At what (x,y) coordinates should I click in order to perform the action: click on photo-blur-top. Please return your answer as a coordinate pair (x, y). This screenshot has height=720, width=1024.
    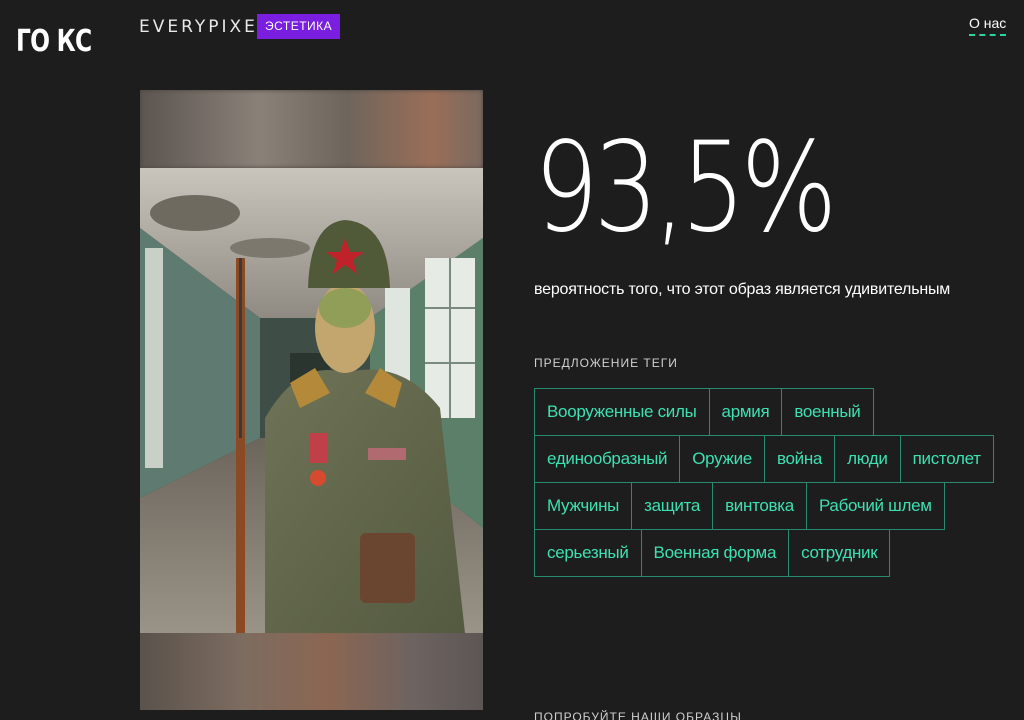
    Looking at the image, I should click on (311, 129).